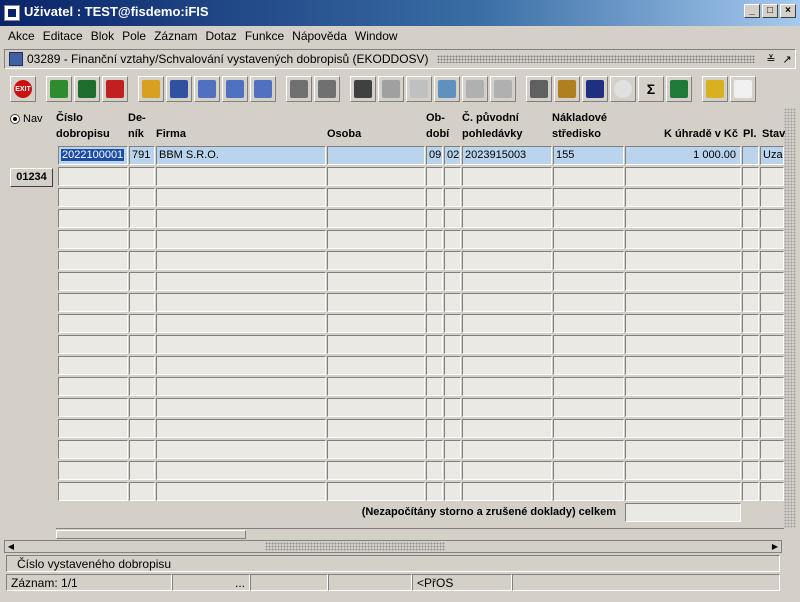 This screenshot has height=602, width=800. What do you see at coordinates (179, 89) in the screenshot?
I see `execute-query-button` at bounding box center [179, 89].